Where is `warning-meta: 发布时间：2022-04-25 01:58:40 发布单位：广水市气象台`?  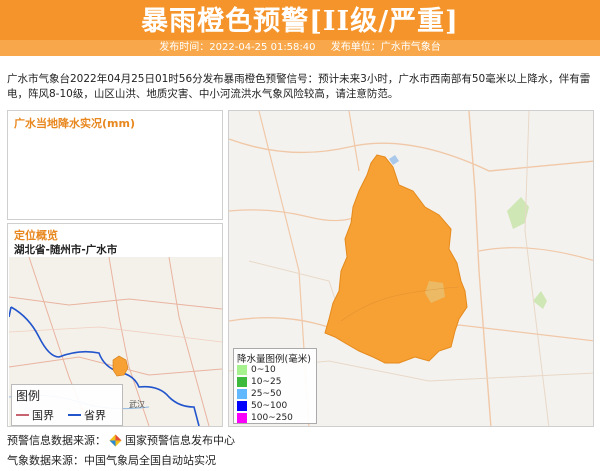 warning-meta: 发布时间：2022-04-25 01:58:40 发布单位：广水市气象台 is located at coordinates (300, 48).